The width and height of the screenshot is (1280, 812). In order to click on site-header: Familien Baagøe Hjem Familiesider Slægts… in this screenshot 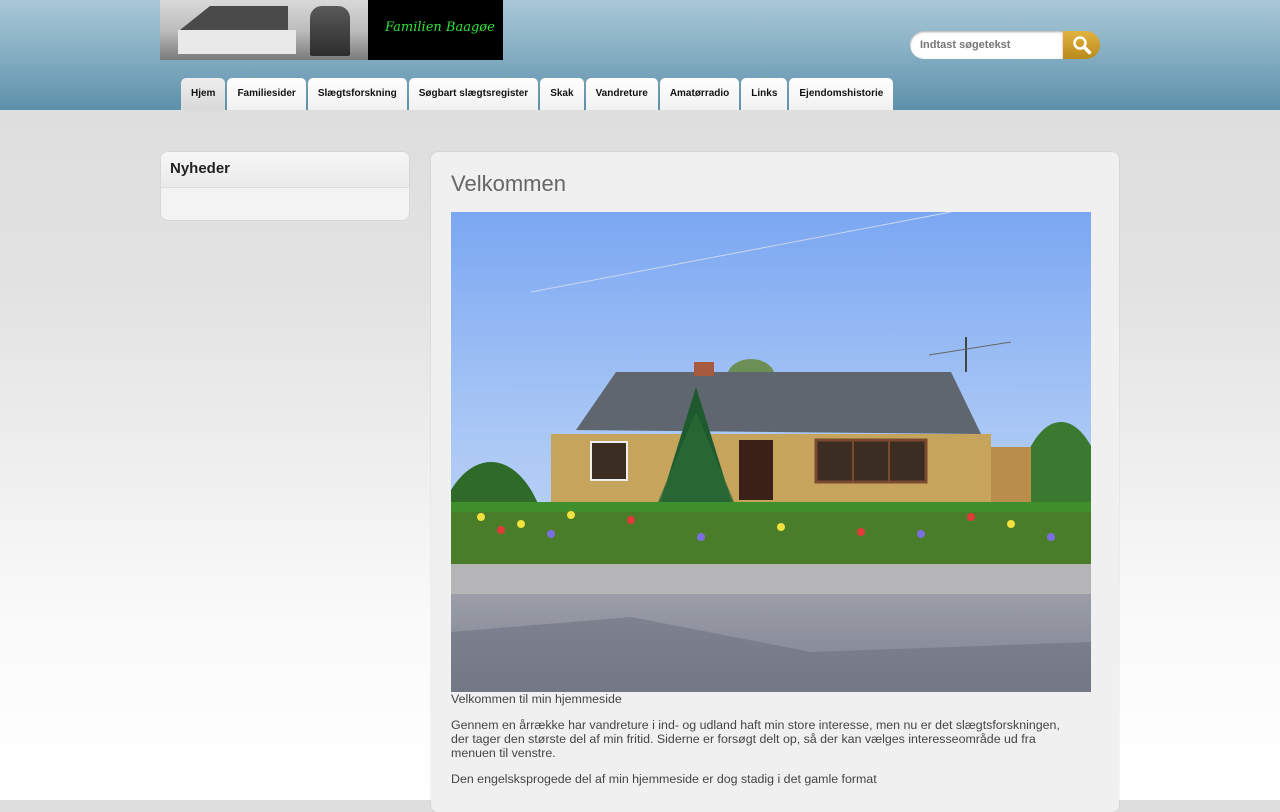, I will do `click(640, 55)`.